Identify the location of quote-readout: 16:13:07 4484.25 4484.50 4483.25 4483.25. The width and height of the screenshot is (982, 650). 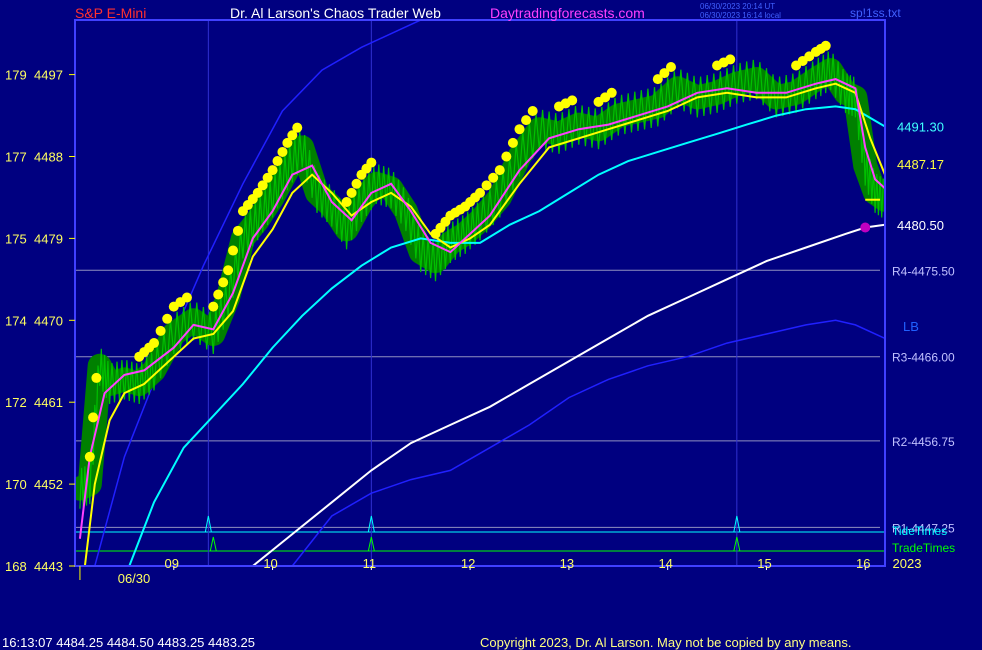
(129, 642).